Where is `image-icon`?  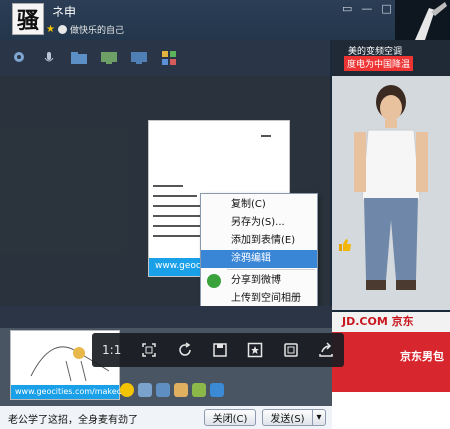 image-icon is located at coordinates (199, 390).